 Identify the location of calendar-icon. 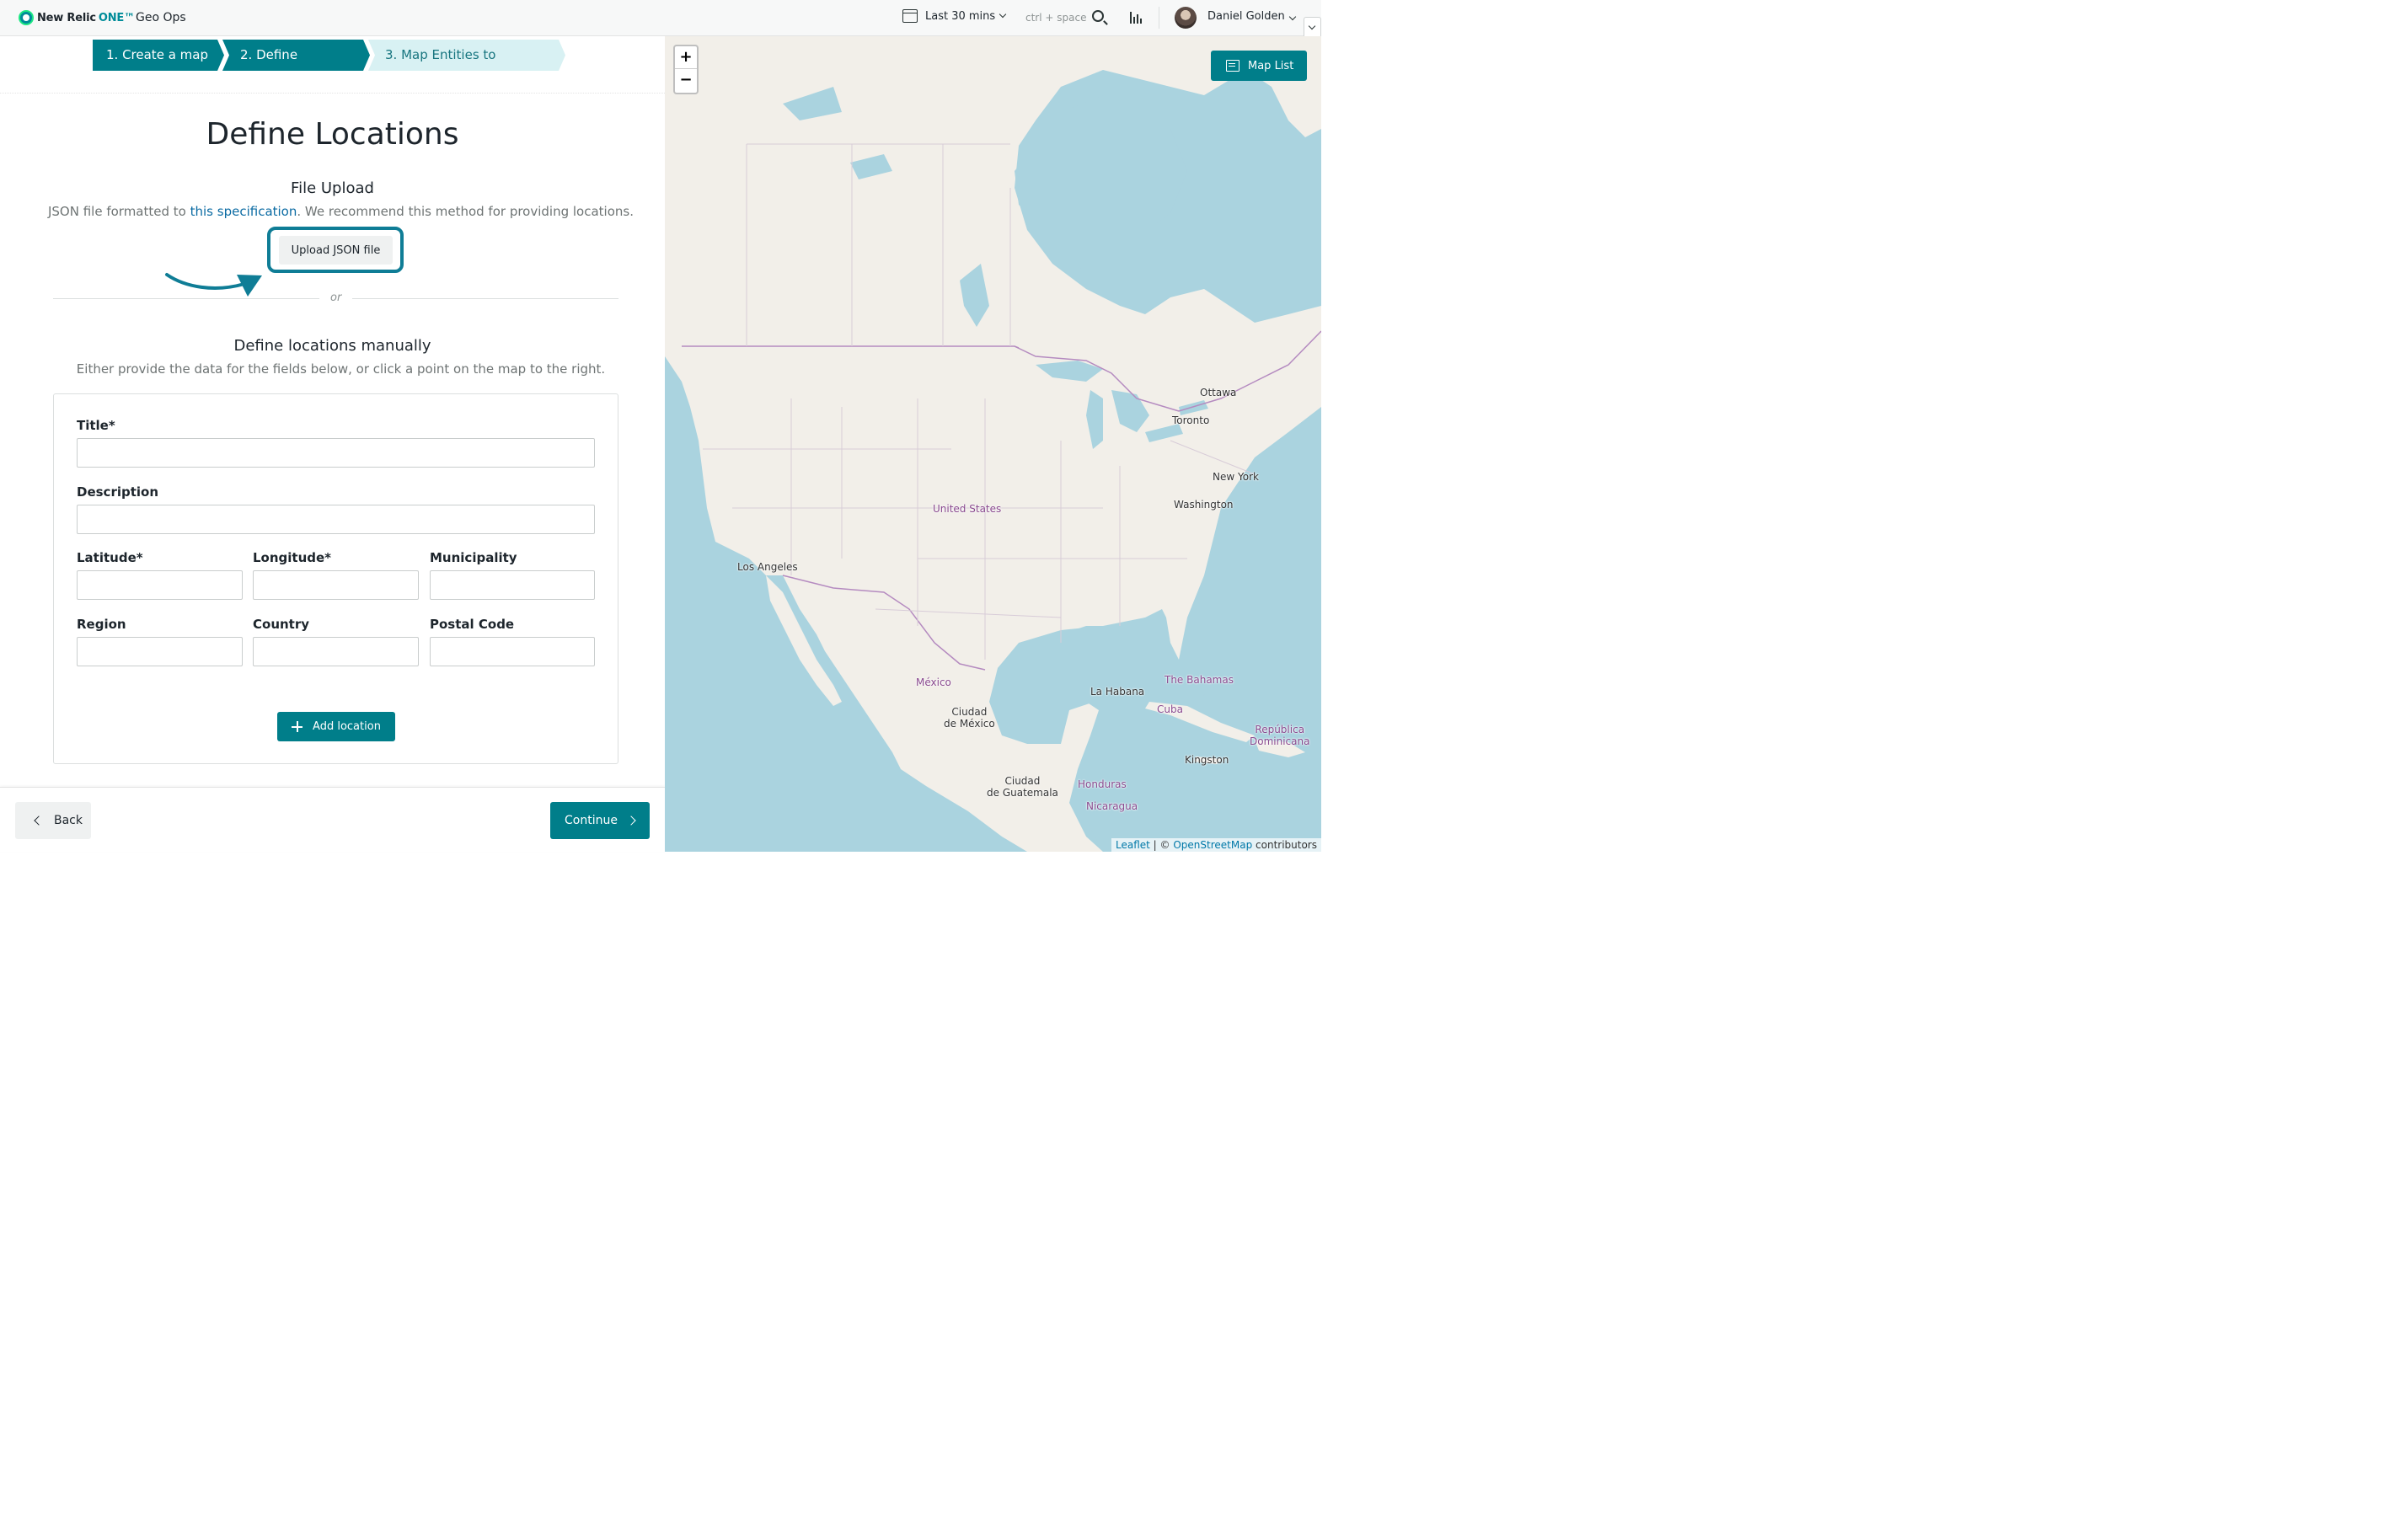
(910, 16).